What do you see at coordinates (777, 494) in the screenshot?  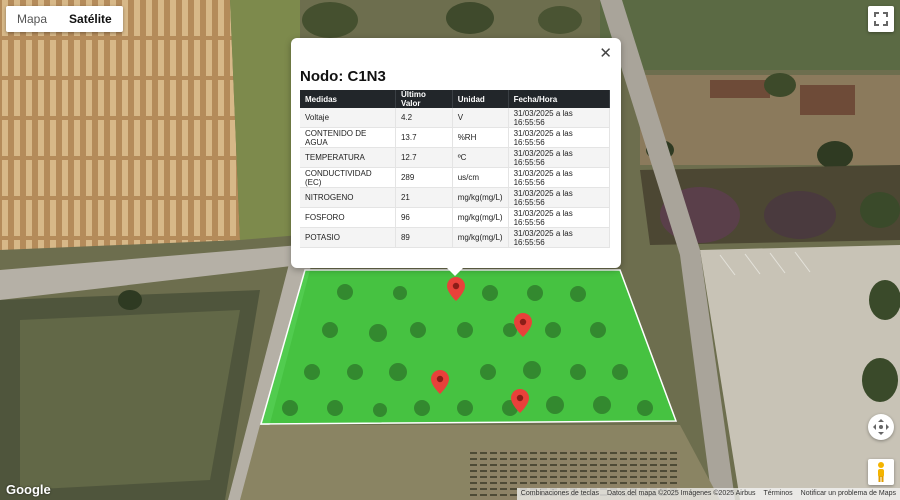 I see `terms-link: Términos` at bounding box center [777, 494].